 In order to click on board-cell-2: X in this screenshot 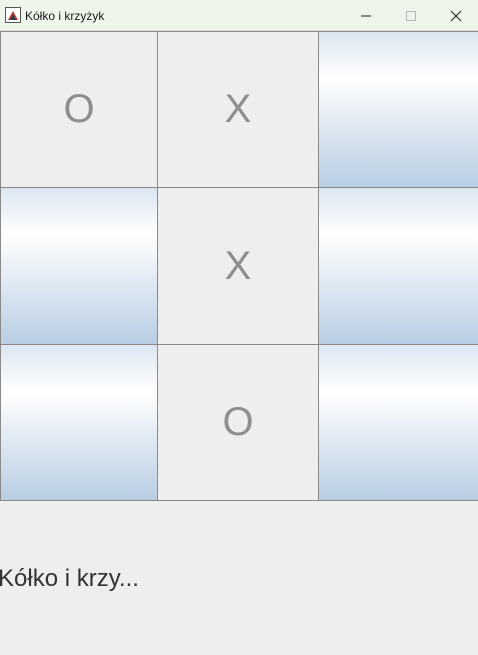, I will do `click(238, 109)`.